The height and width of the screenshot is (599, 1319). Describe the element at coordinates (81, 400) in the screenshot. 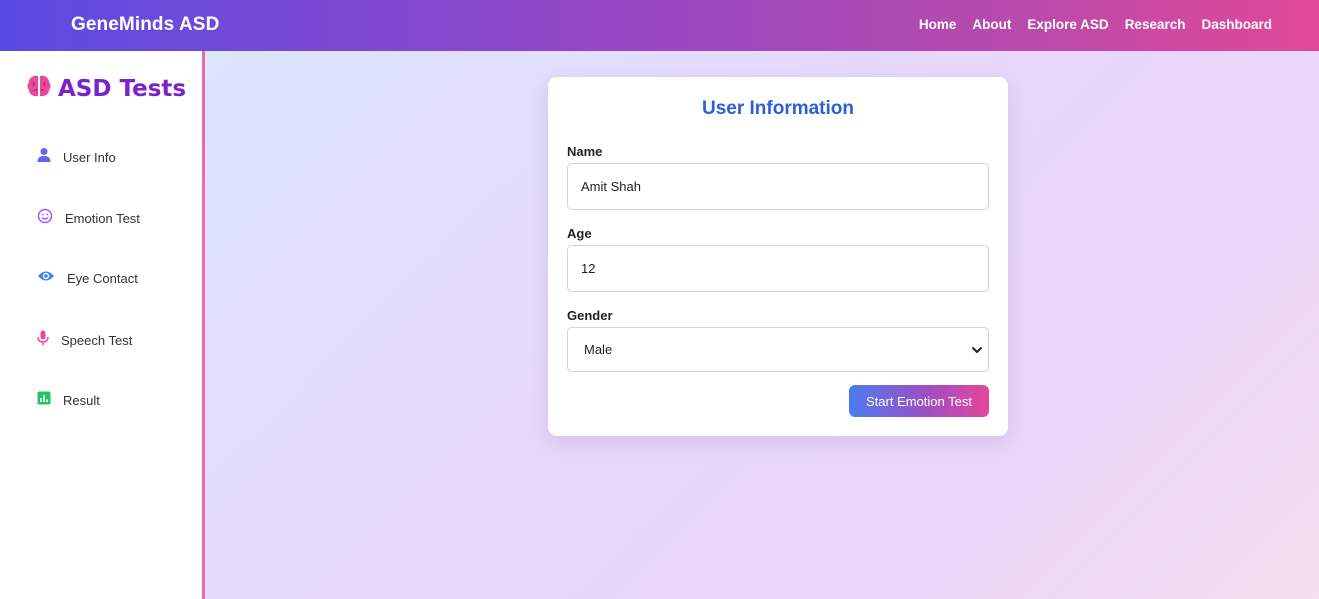

I see `sidebar-item-label: Result` at that location.